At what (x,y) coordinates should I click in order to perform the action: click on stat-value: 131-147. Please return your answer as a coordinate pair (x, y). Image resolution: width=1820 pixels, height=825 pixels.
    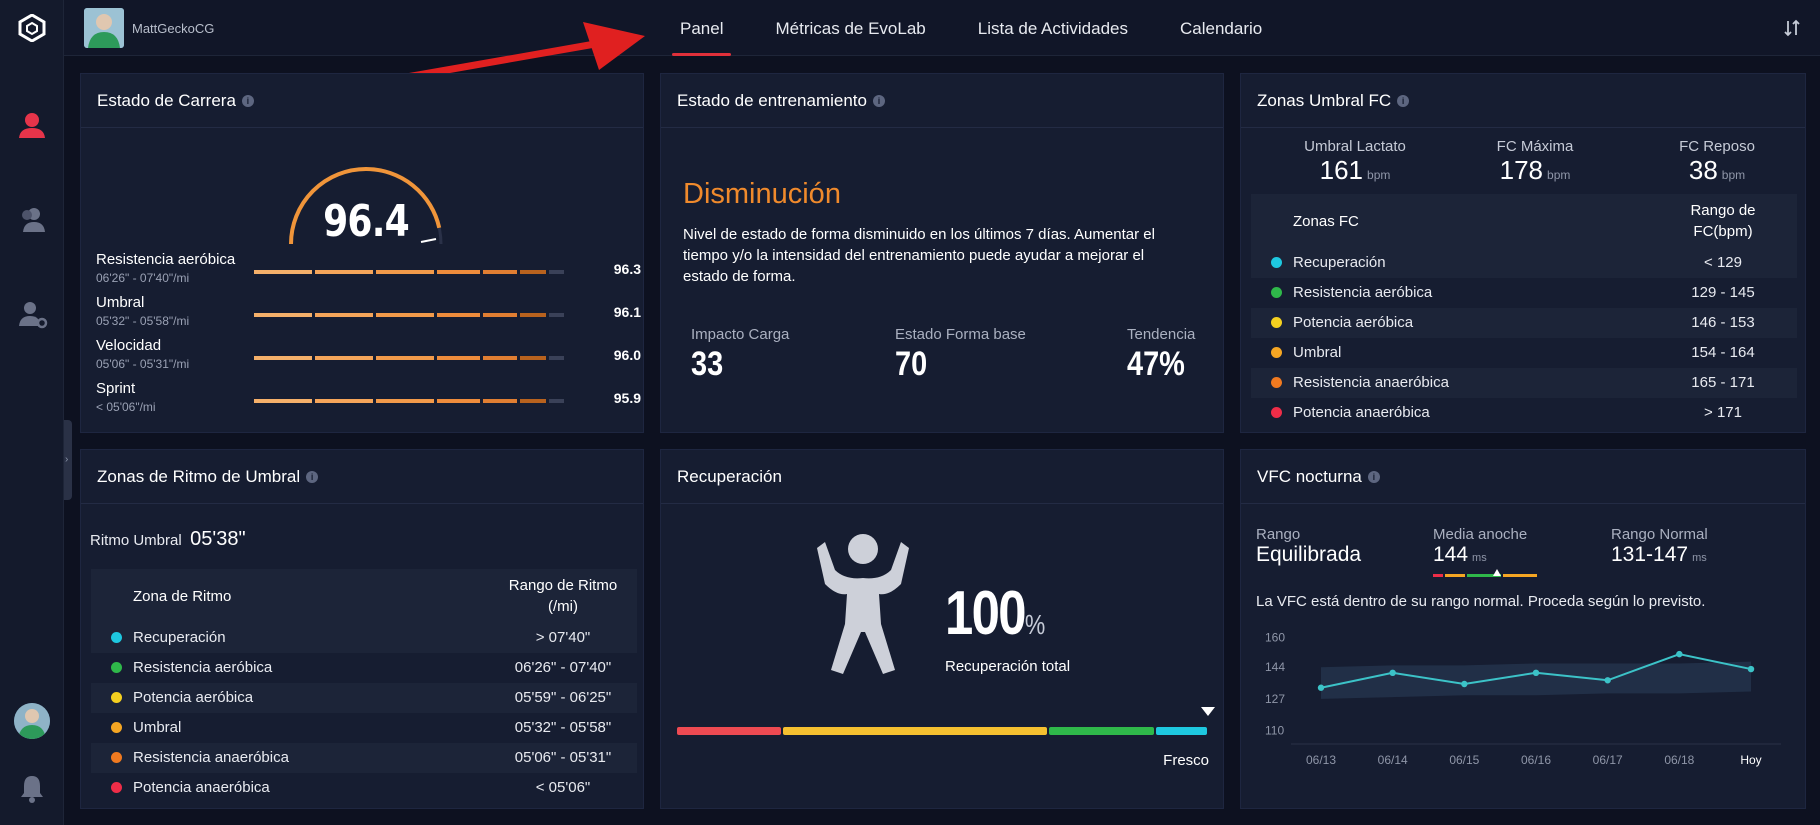
    Looking at the image, I should click on (1650, 554).